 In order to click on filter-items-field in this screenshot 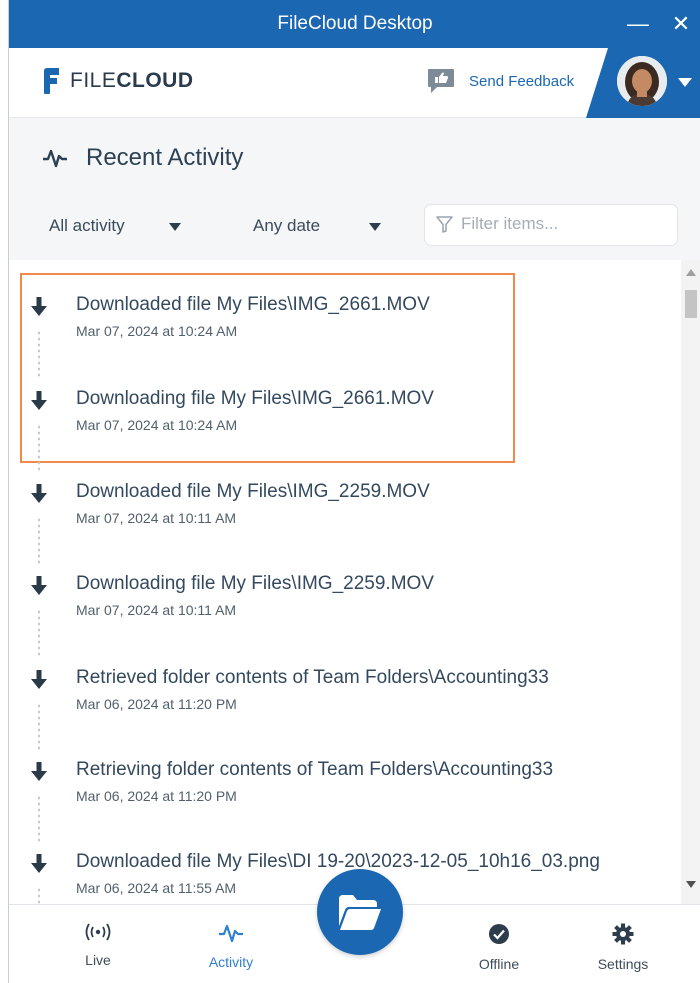, I will do `click(551, 225)`.